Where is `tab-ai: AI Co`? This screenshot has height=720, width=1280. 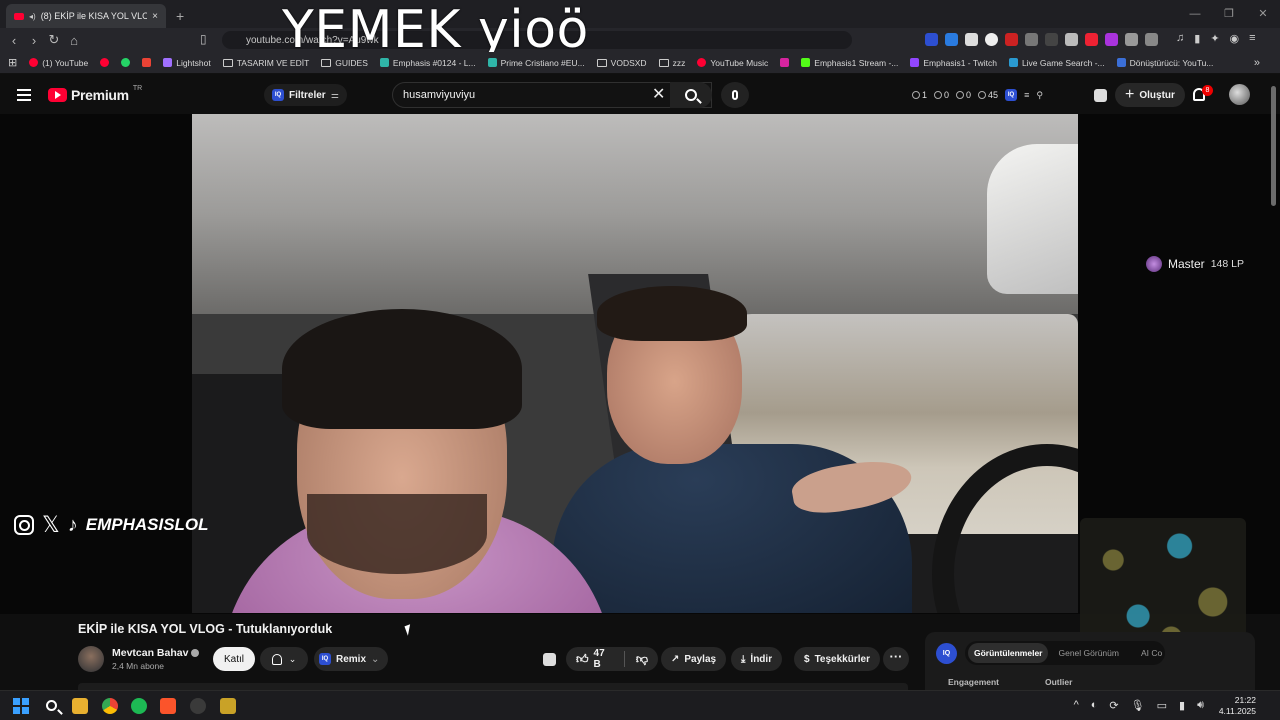
tab-ai: AI Co is located at coordinates (1151, 653).